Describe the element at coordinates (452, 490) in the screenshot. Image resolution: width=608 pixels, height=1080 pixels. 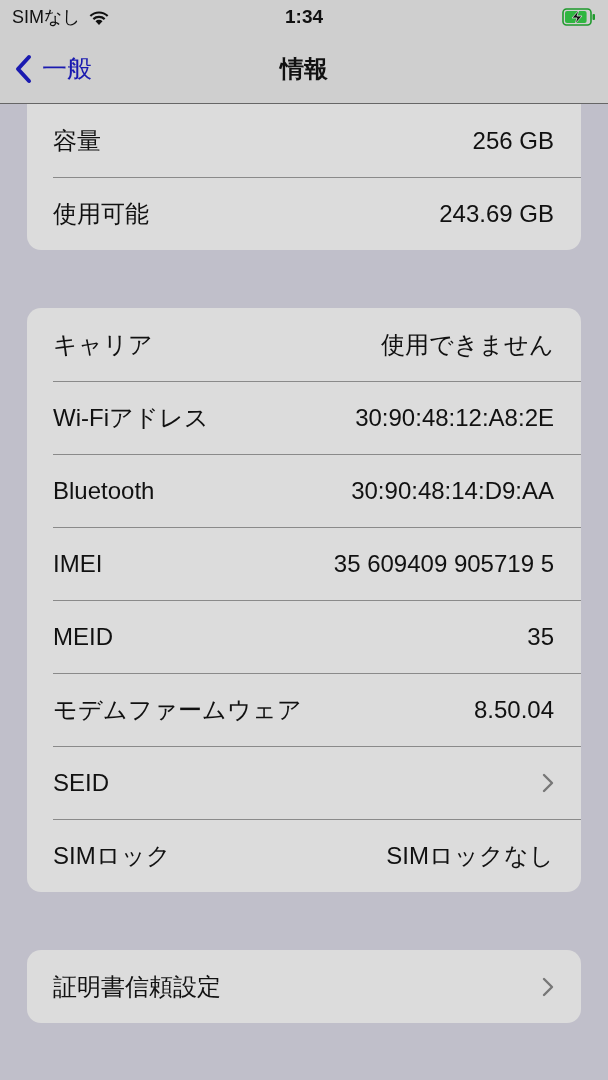
I see `row-value: 30:90:48:14:D9:AA` at that location.